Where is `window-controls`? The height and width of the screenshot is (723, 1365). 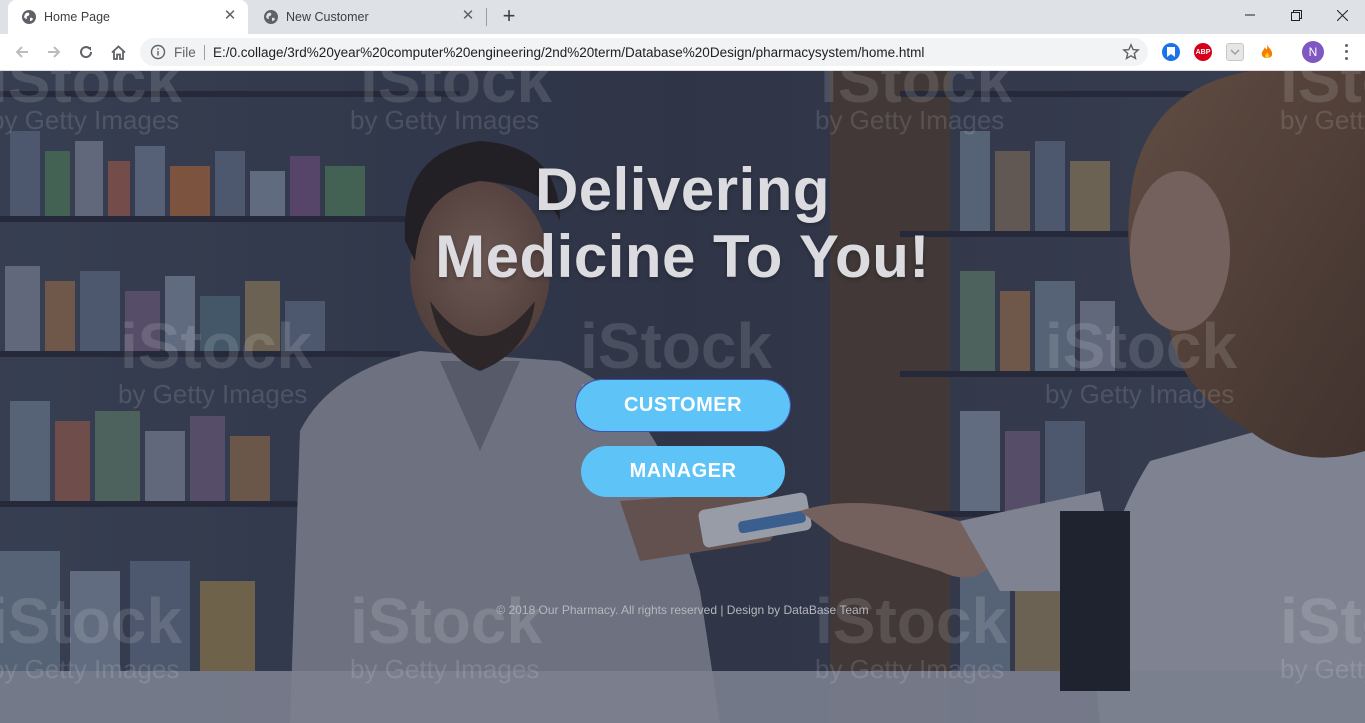 window-controls is located at coordinates (1296, 15).